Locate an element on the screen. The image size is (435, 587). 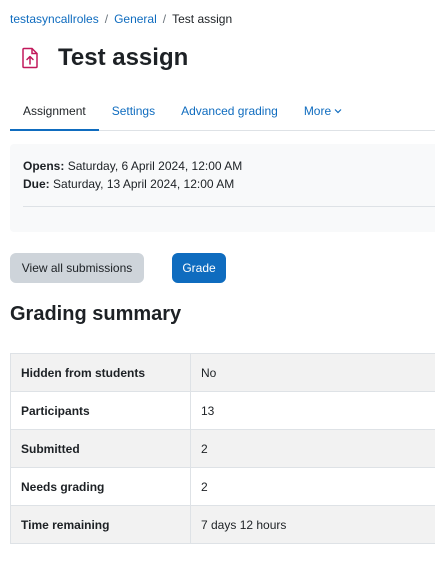
tab-settings: Settings is located at coordinates (133, 111).